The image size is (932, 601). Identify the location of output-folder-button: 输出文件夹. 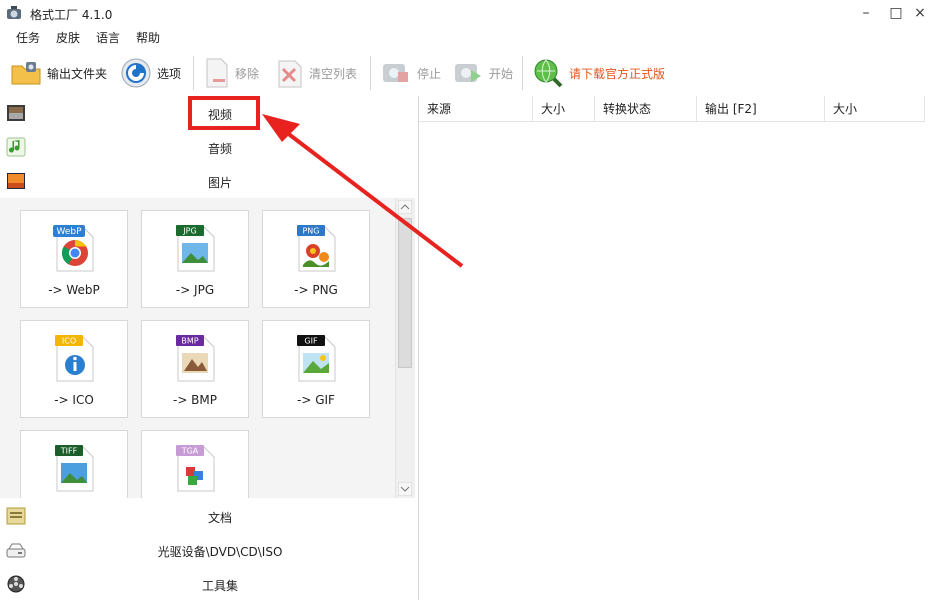
(58, 73).